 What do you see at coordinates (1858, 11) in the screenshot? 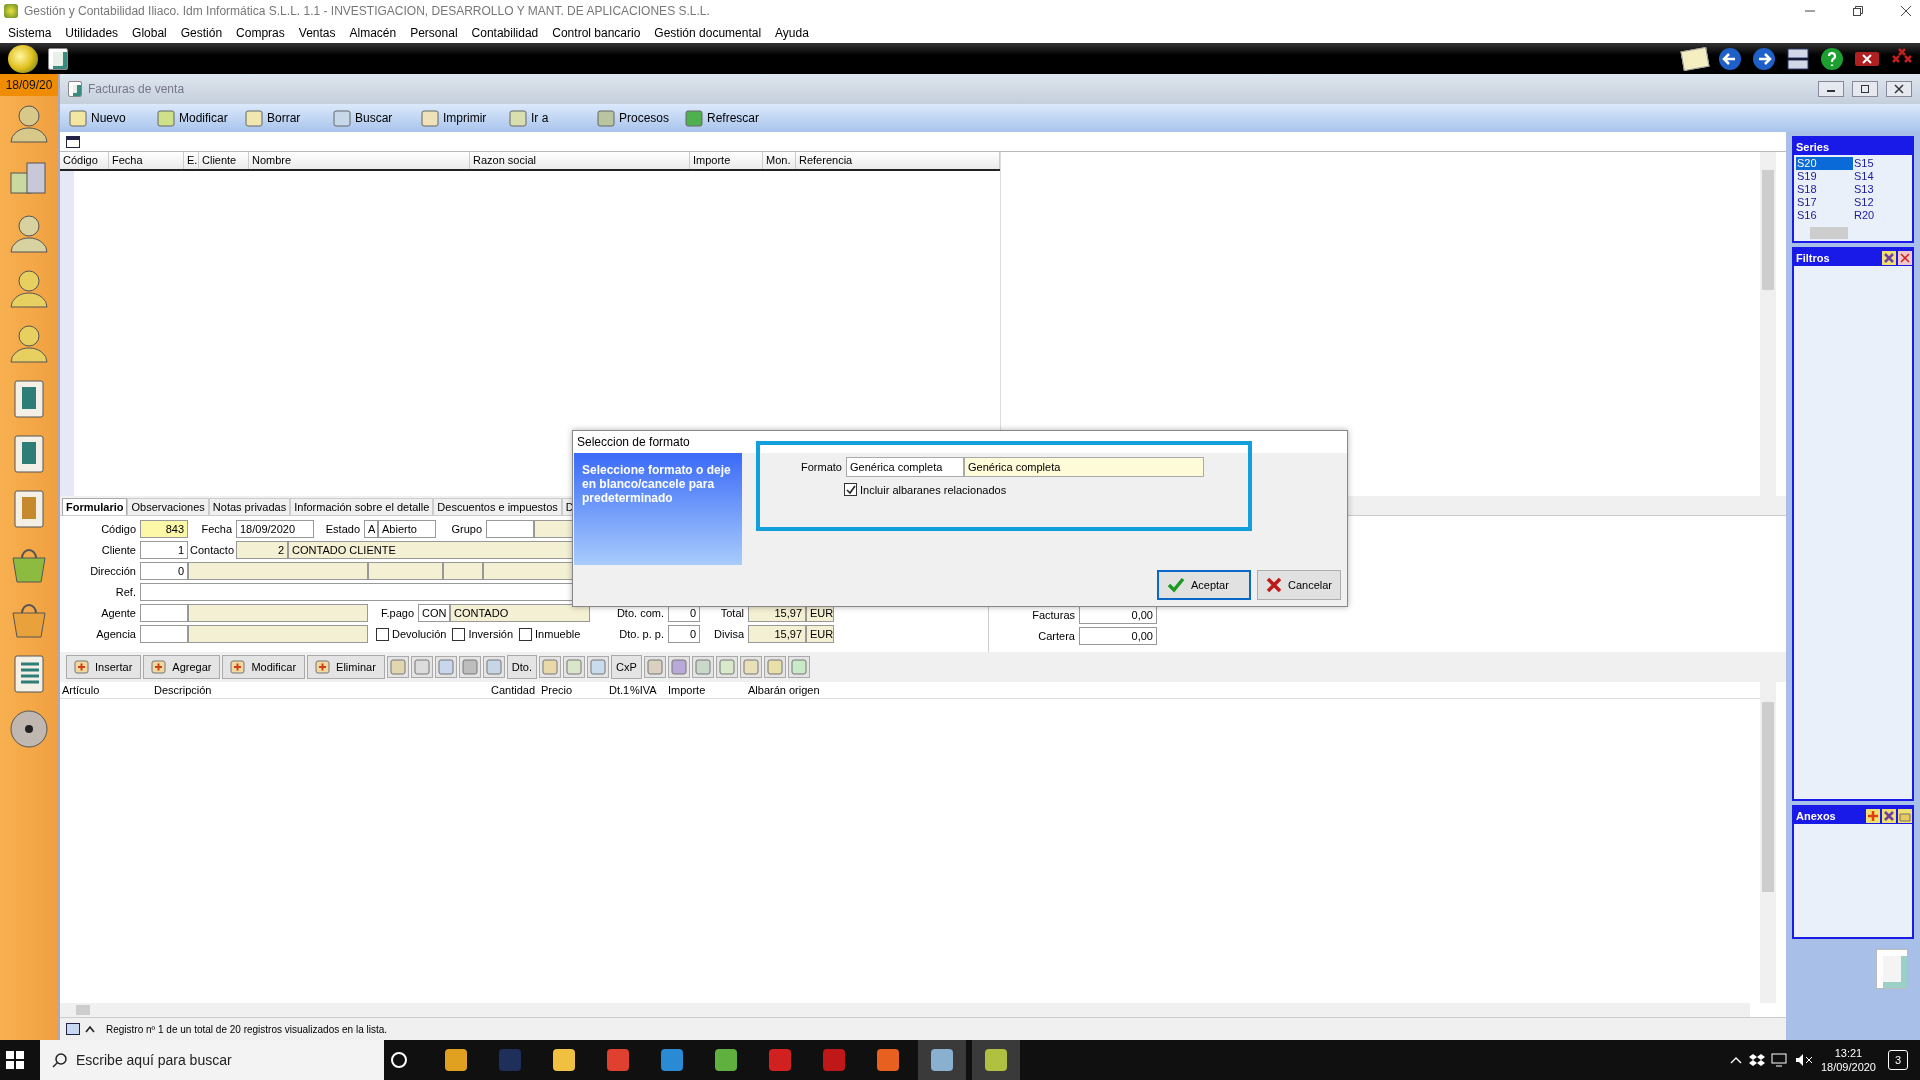
I see `restore-icon` at bounding box center [1858, 11].